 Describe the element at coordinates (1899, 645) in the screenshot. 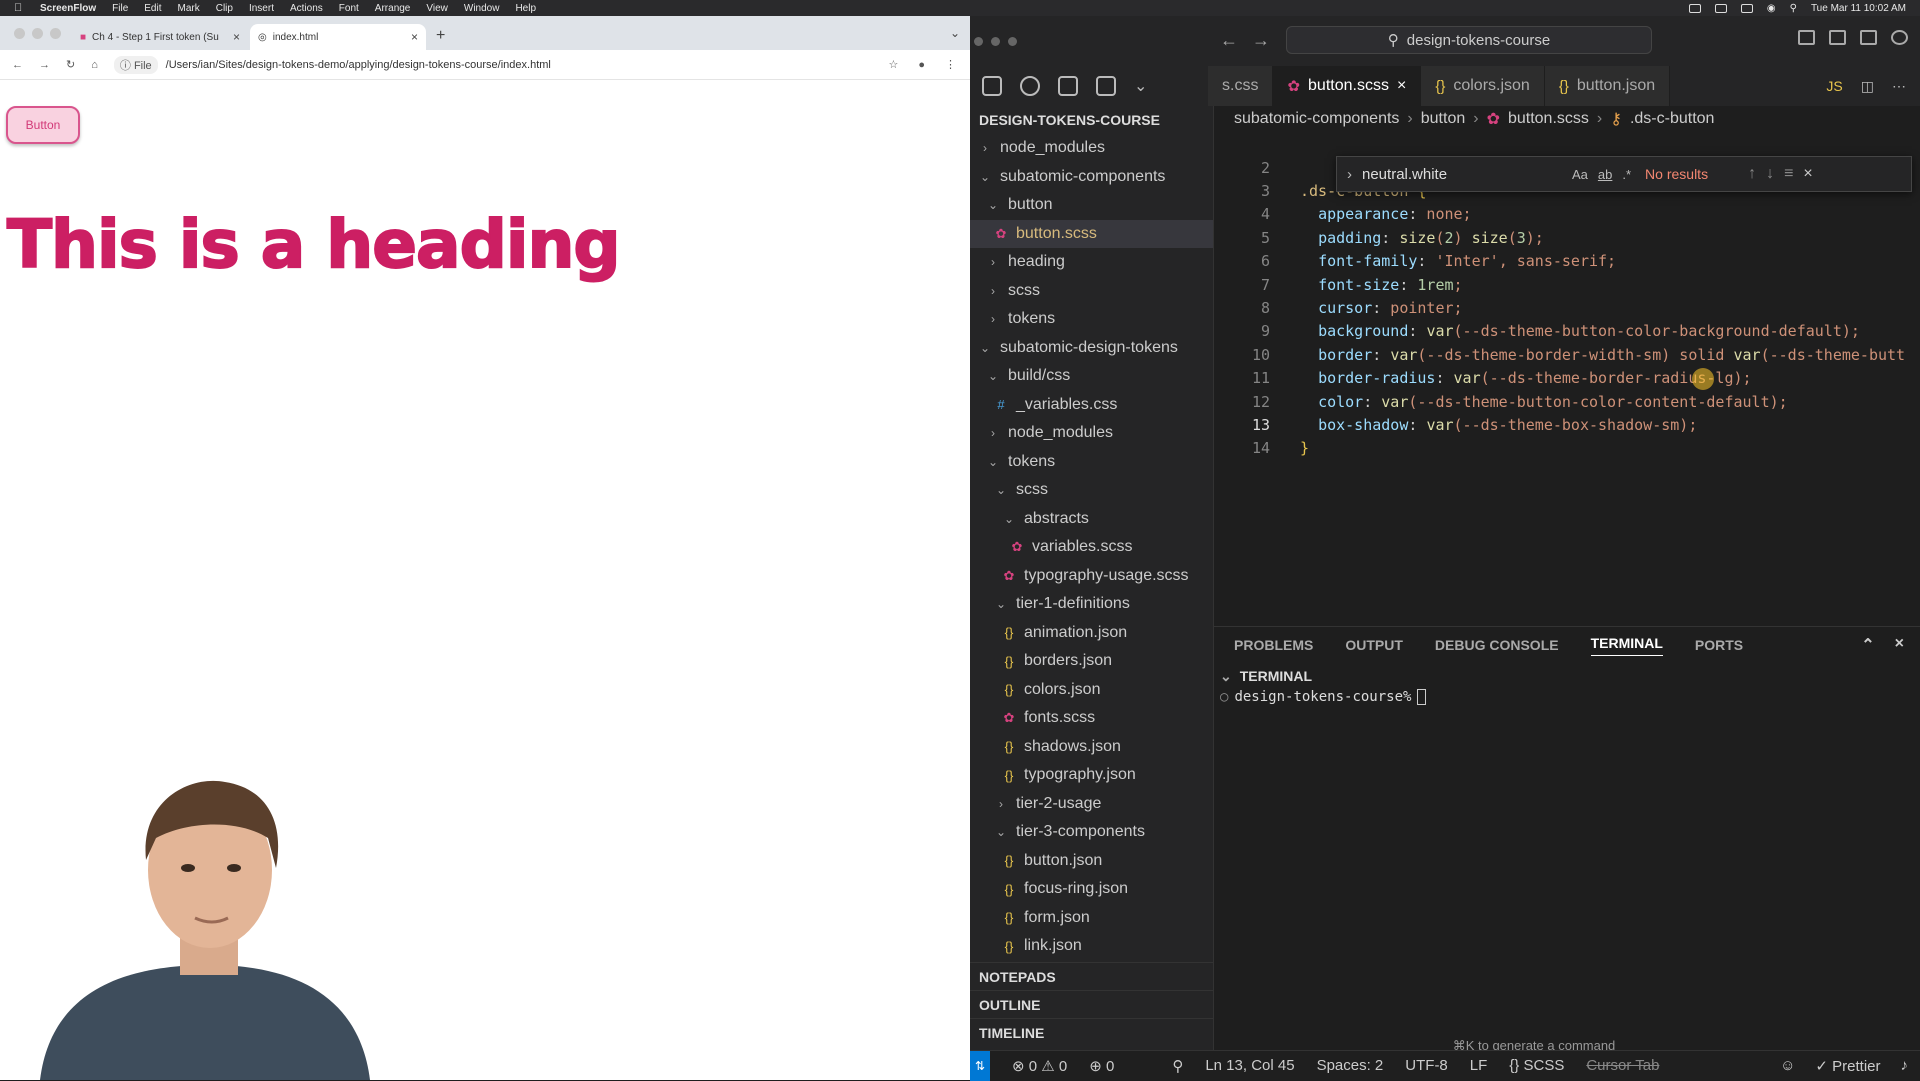

I see `close-panel-icon: ×` at that location.